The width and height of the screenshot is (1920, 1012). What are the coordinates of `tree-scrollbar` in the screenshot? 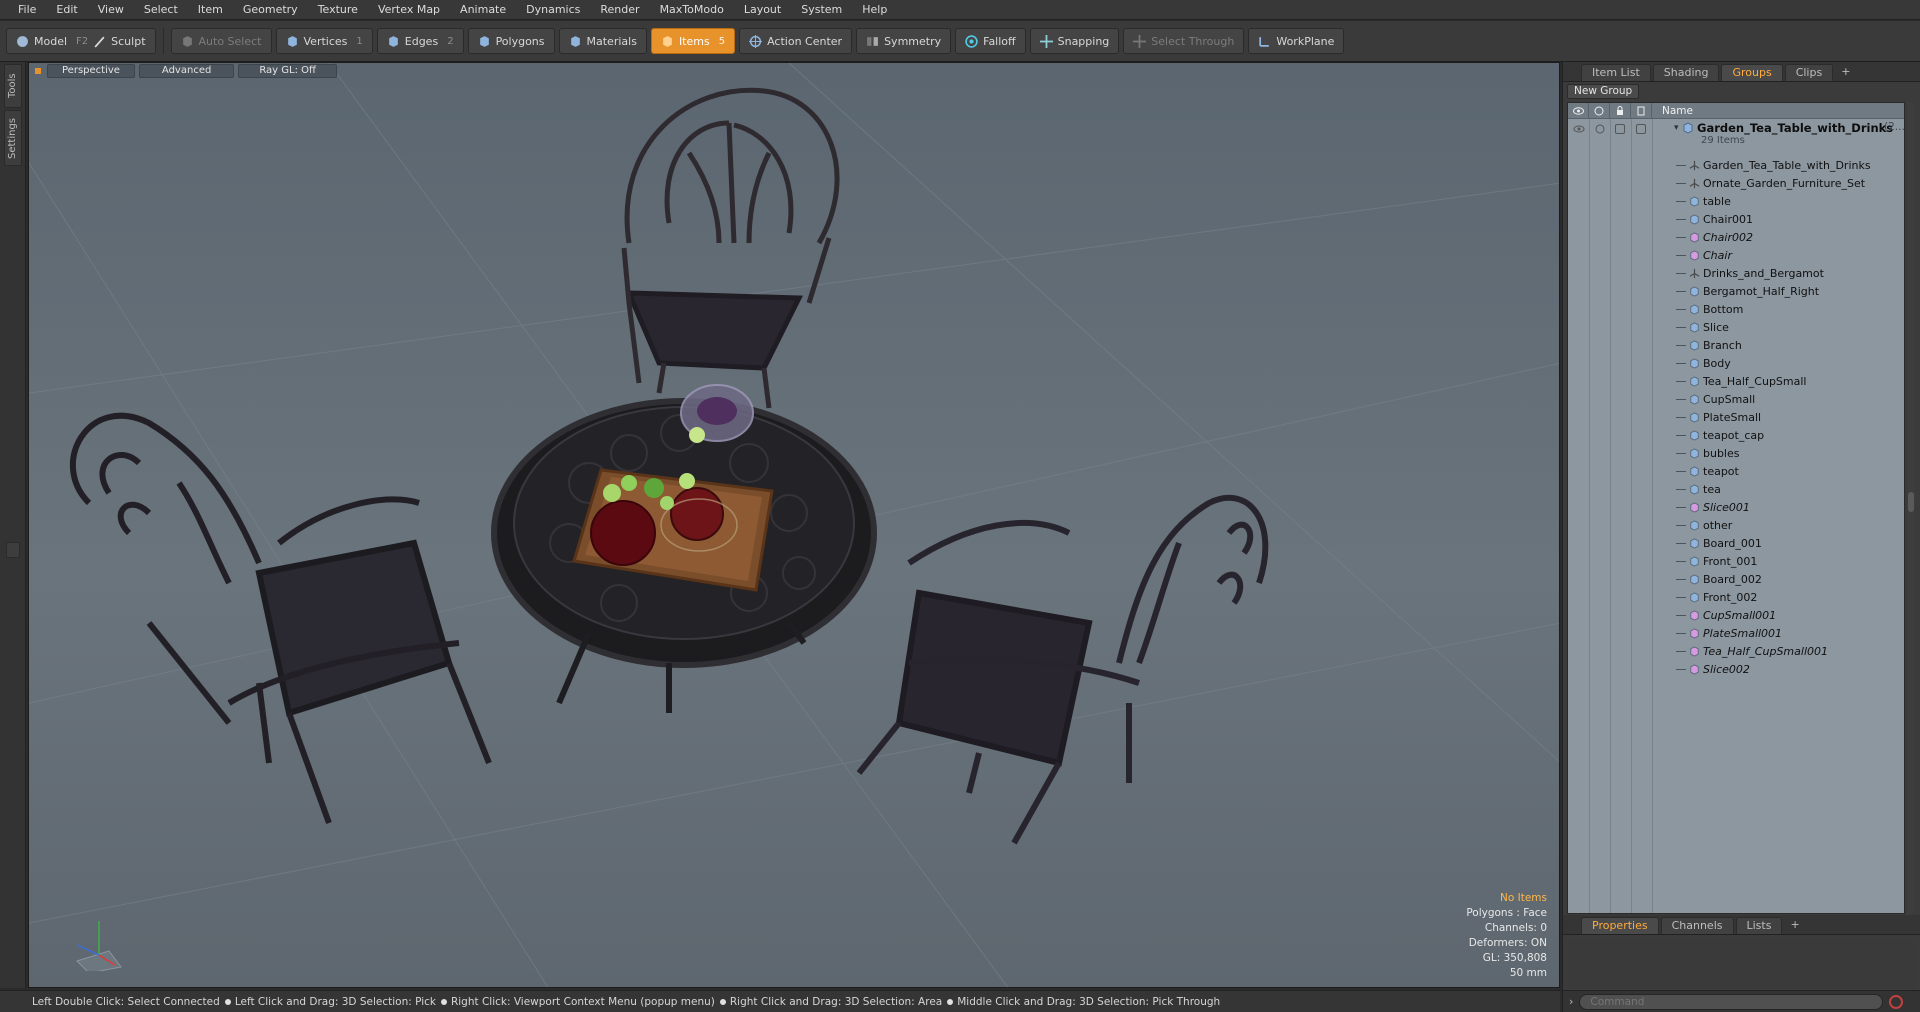 It's located at (1911, 508).